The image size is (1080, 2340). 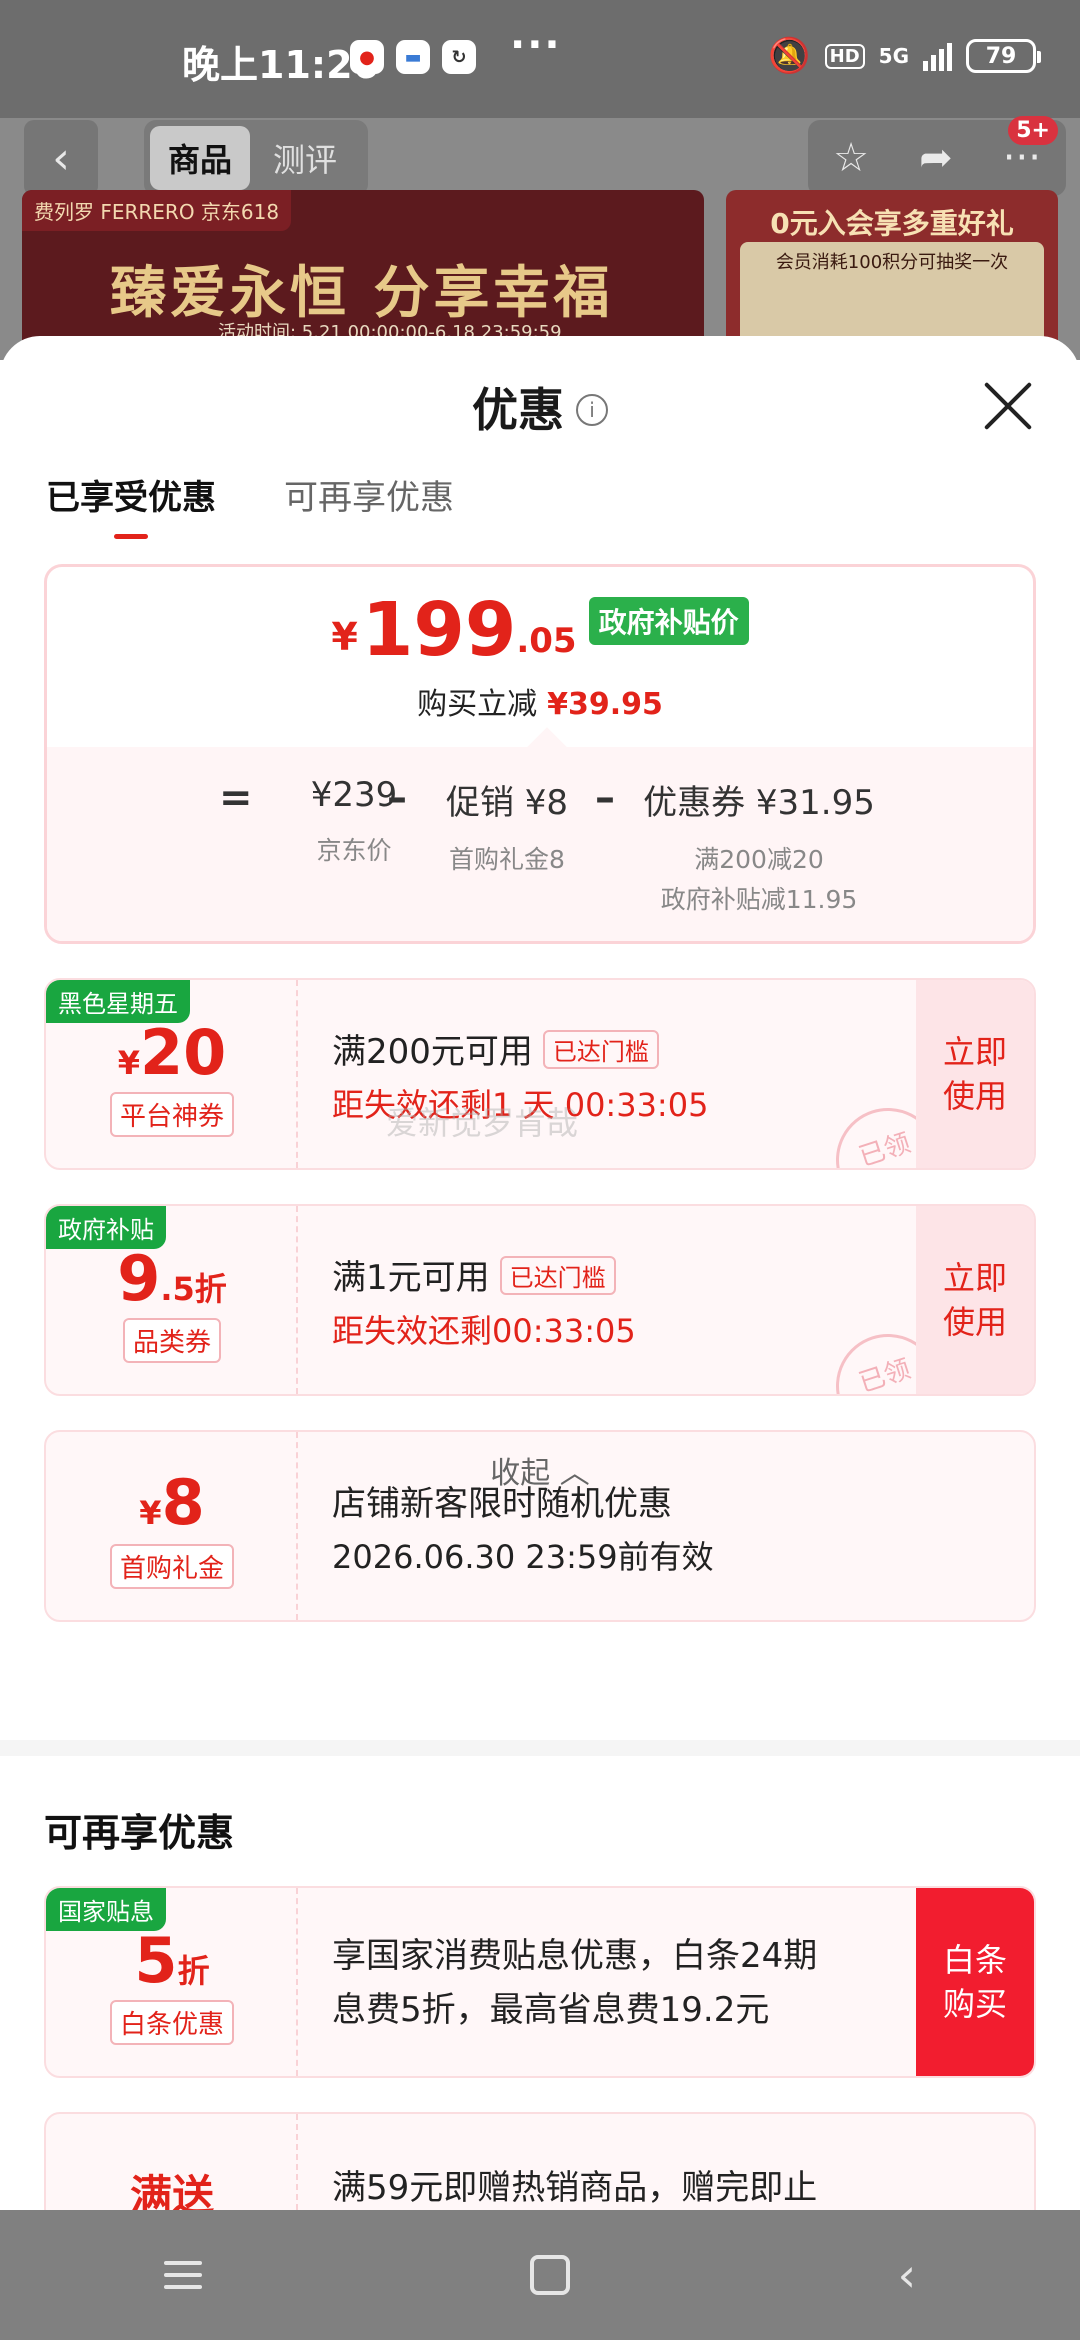 I want to click on final-price: ¥ 199 .05 政府补贴价, so click(x=540, y=630).